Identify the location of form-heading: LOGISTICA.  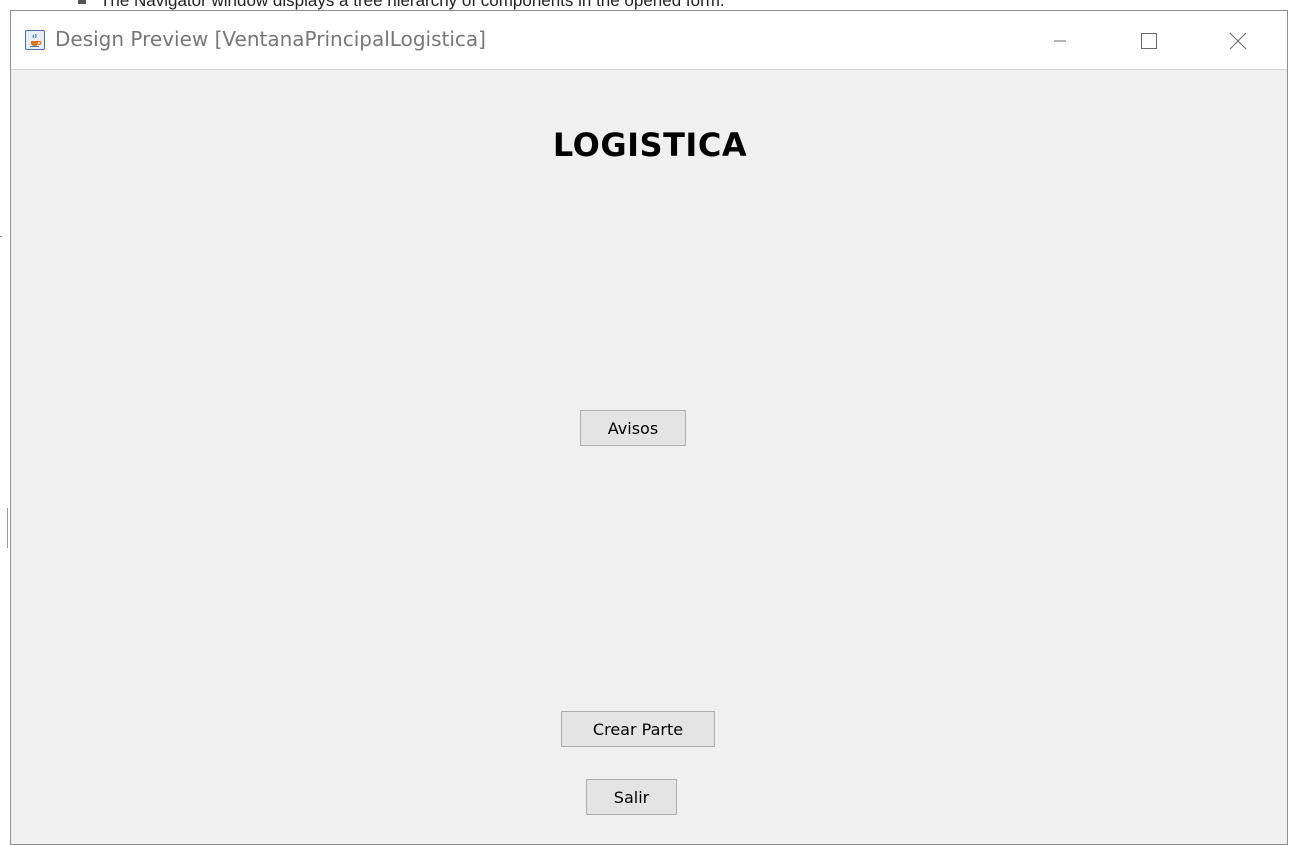
(650, 145).